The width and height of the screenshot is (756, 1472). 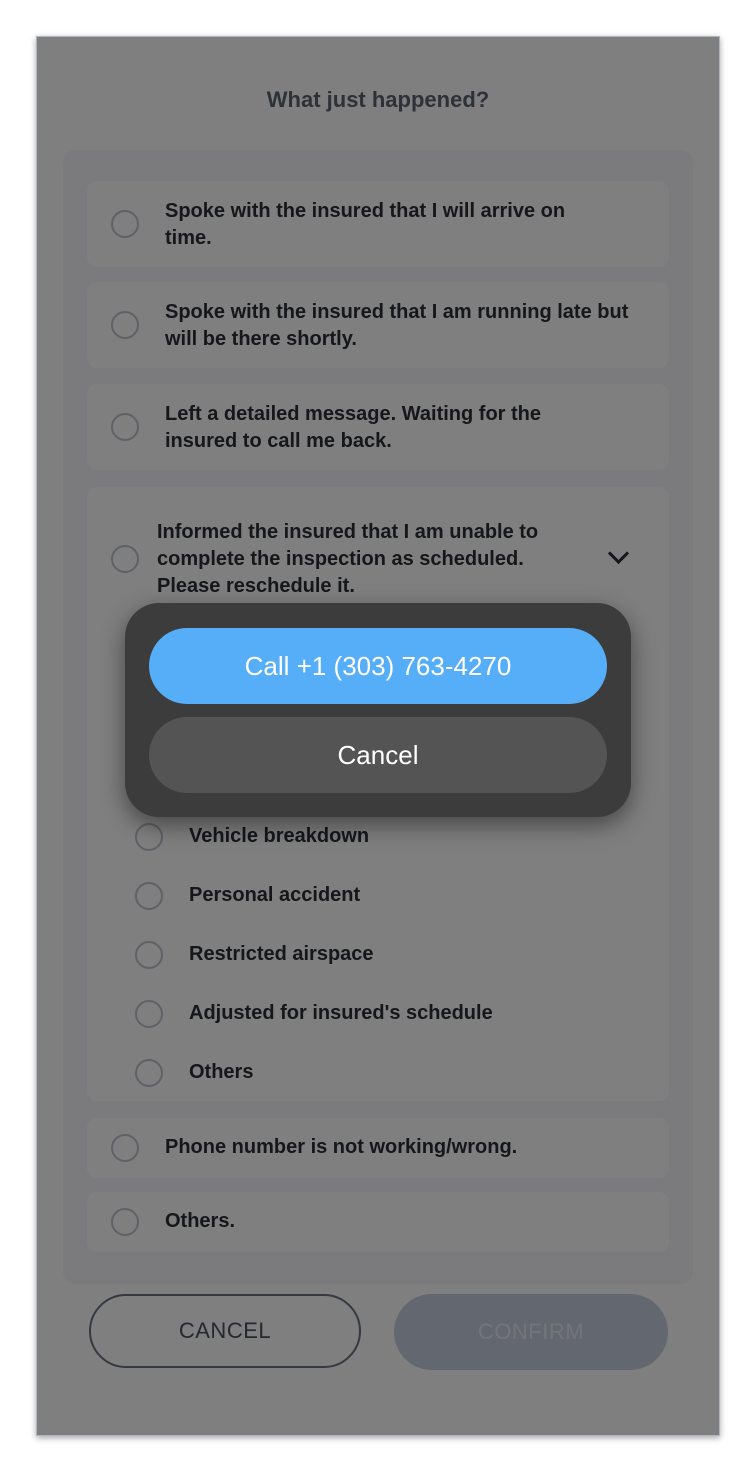 What do you see at coordinates (378, 755) in the screenshot?
I see `sheet-cancel-button: Cancel` at bounding box center [378, 755].